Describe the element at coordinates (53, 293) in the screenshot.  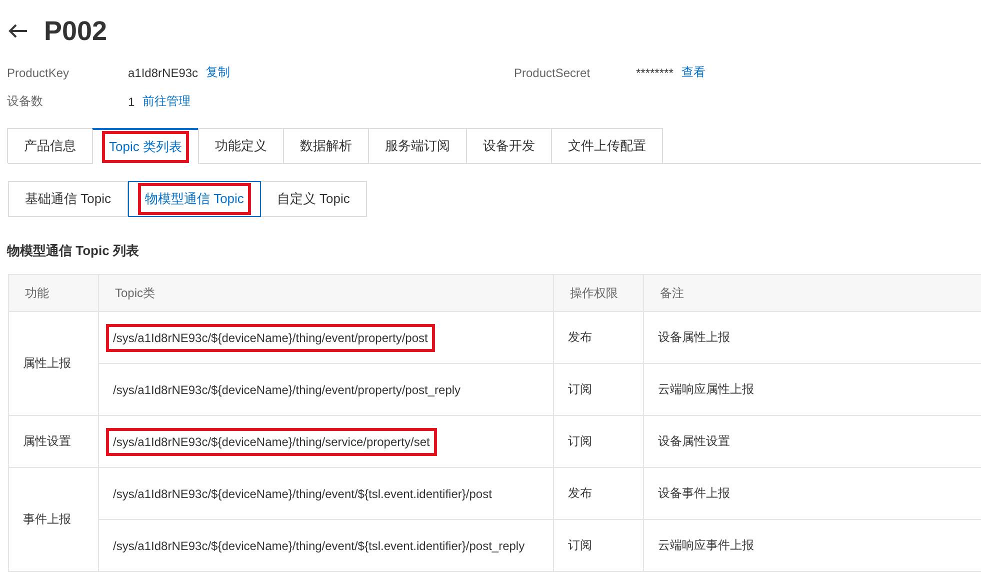
I see `column-header: 功能` at that location.